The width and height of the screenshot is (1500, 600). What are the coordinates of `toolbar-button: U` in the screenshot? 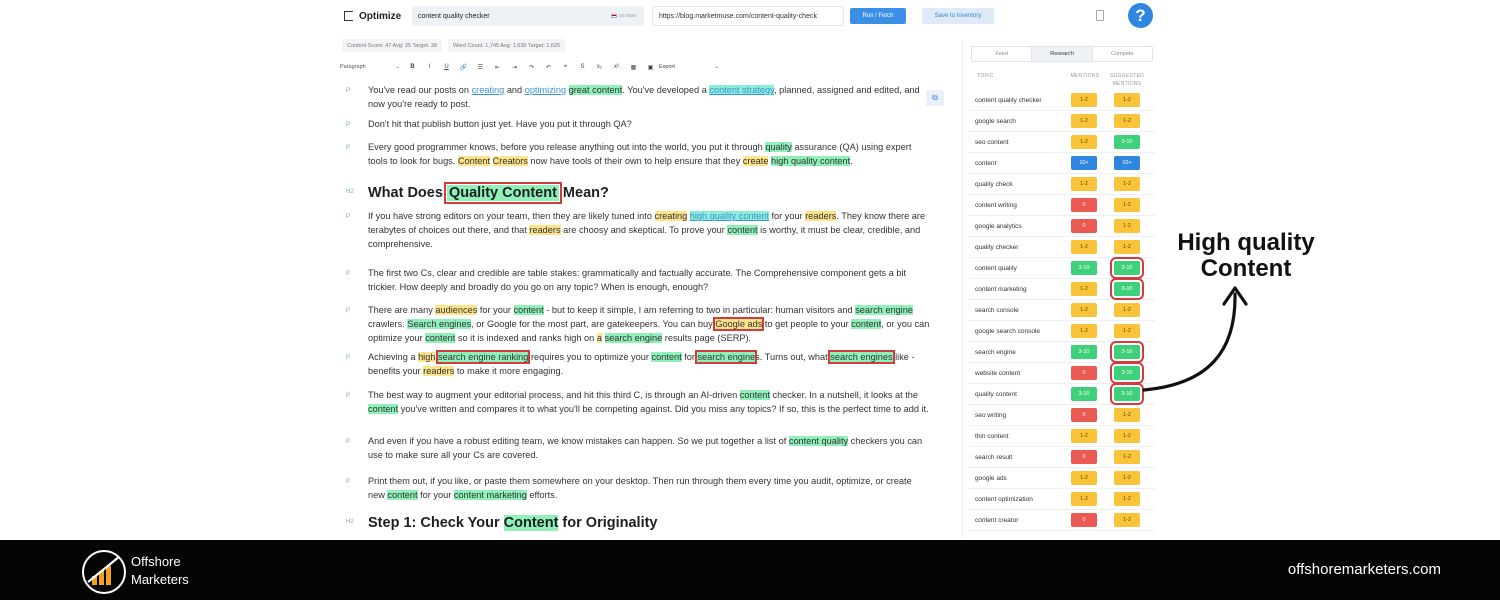 It's located at (446, 67).